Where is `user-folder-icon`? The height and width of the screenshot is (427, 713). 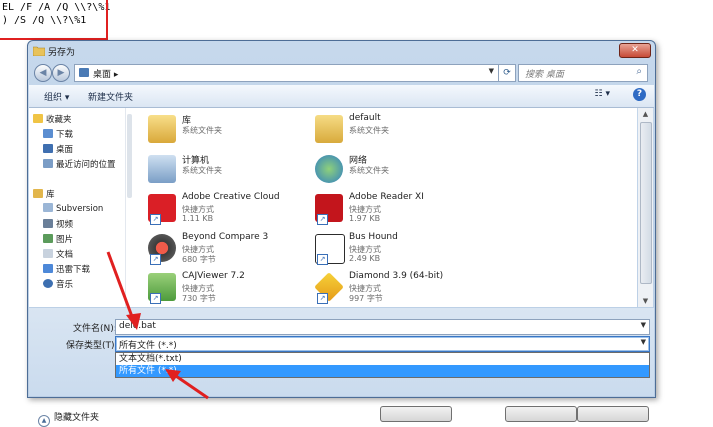 user-folder-icon is located at coordinates (329, 129).